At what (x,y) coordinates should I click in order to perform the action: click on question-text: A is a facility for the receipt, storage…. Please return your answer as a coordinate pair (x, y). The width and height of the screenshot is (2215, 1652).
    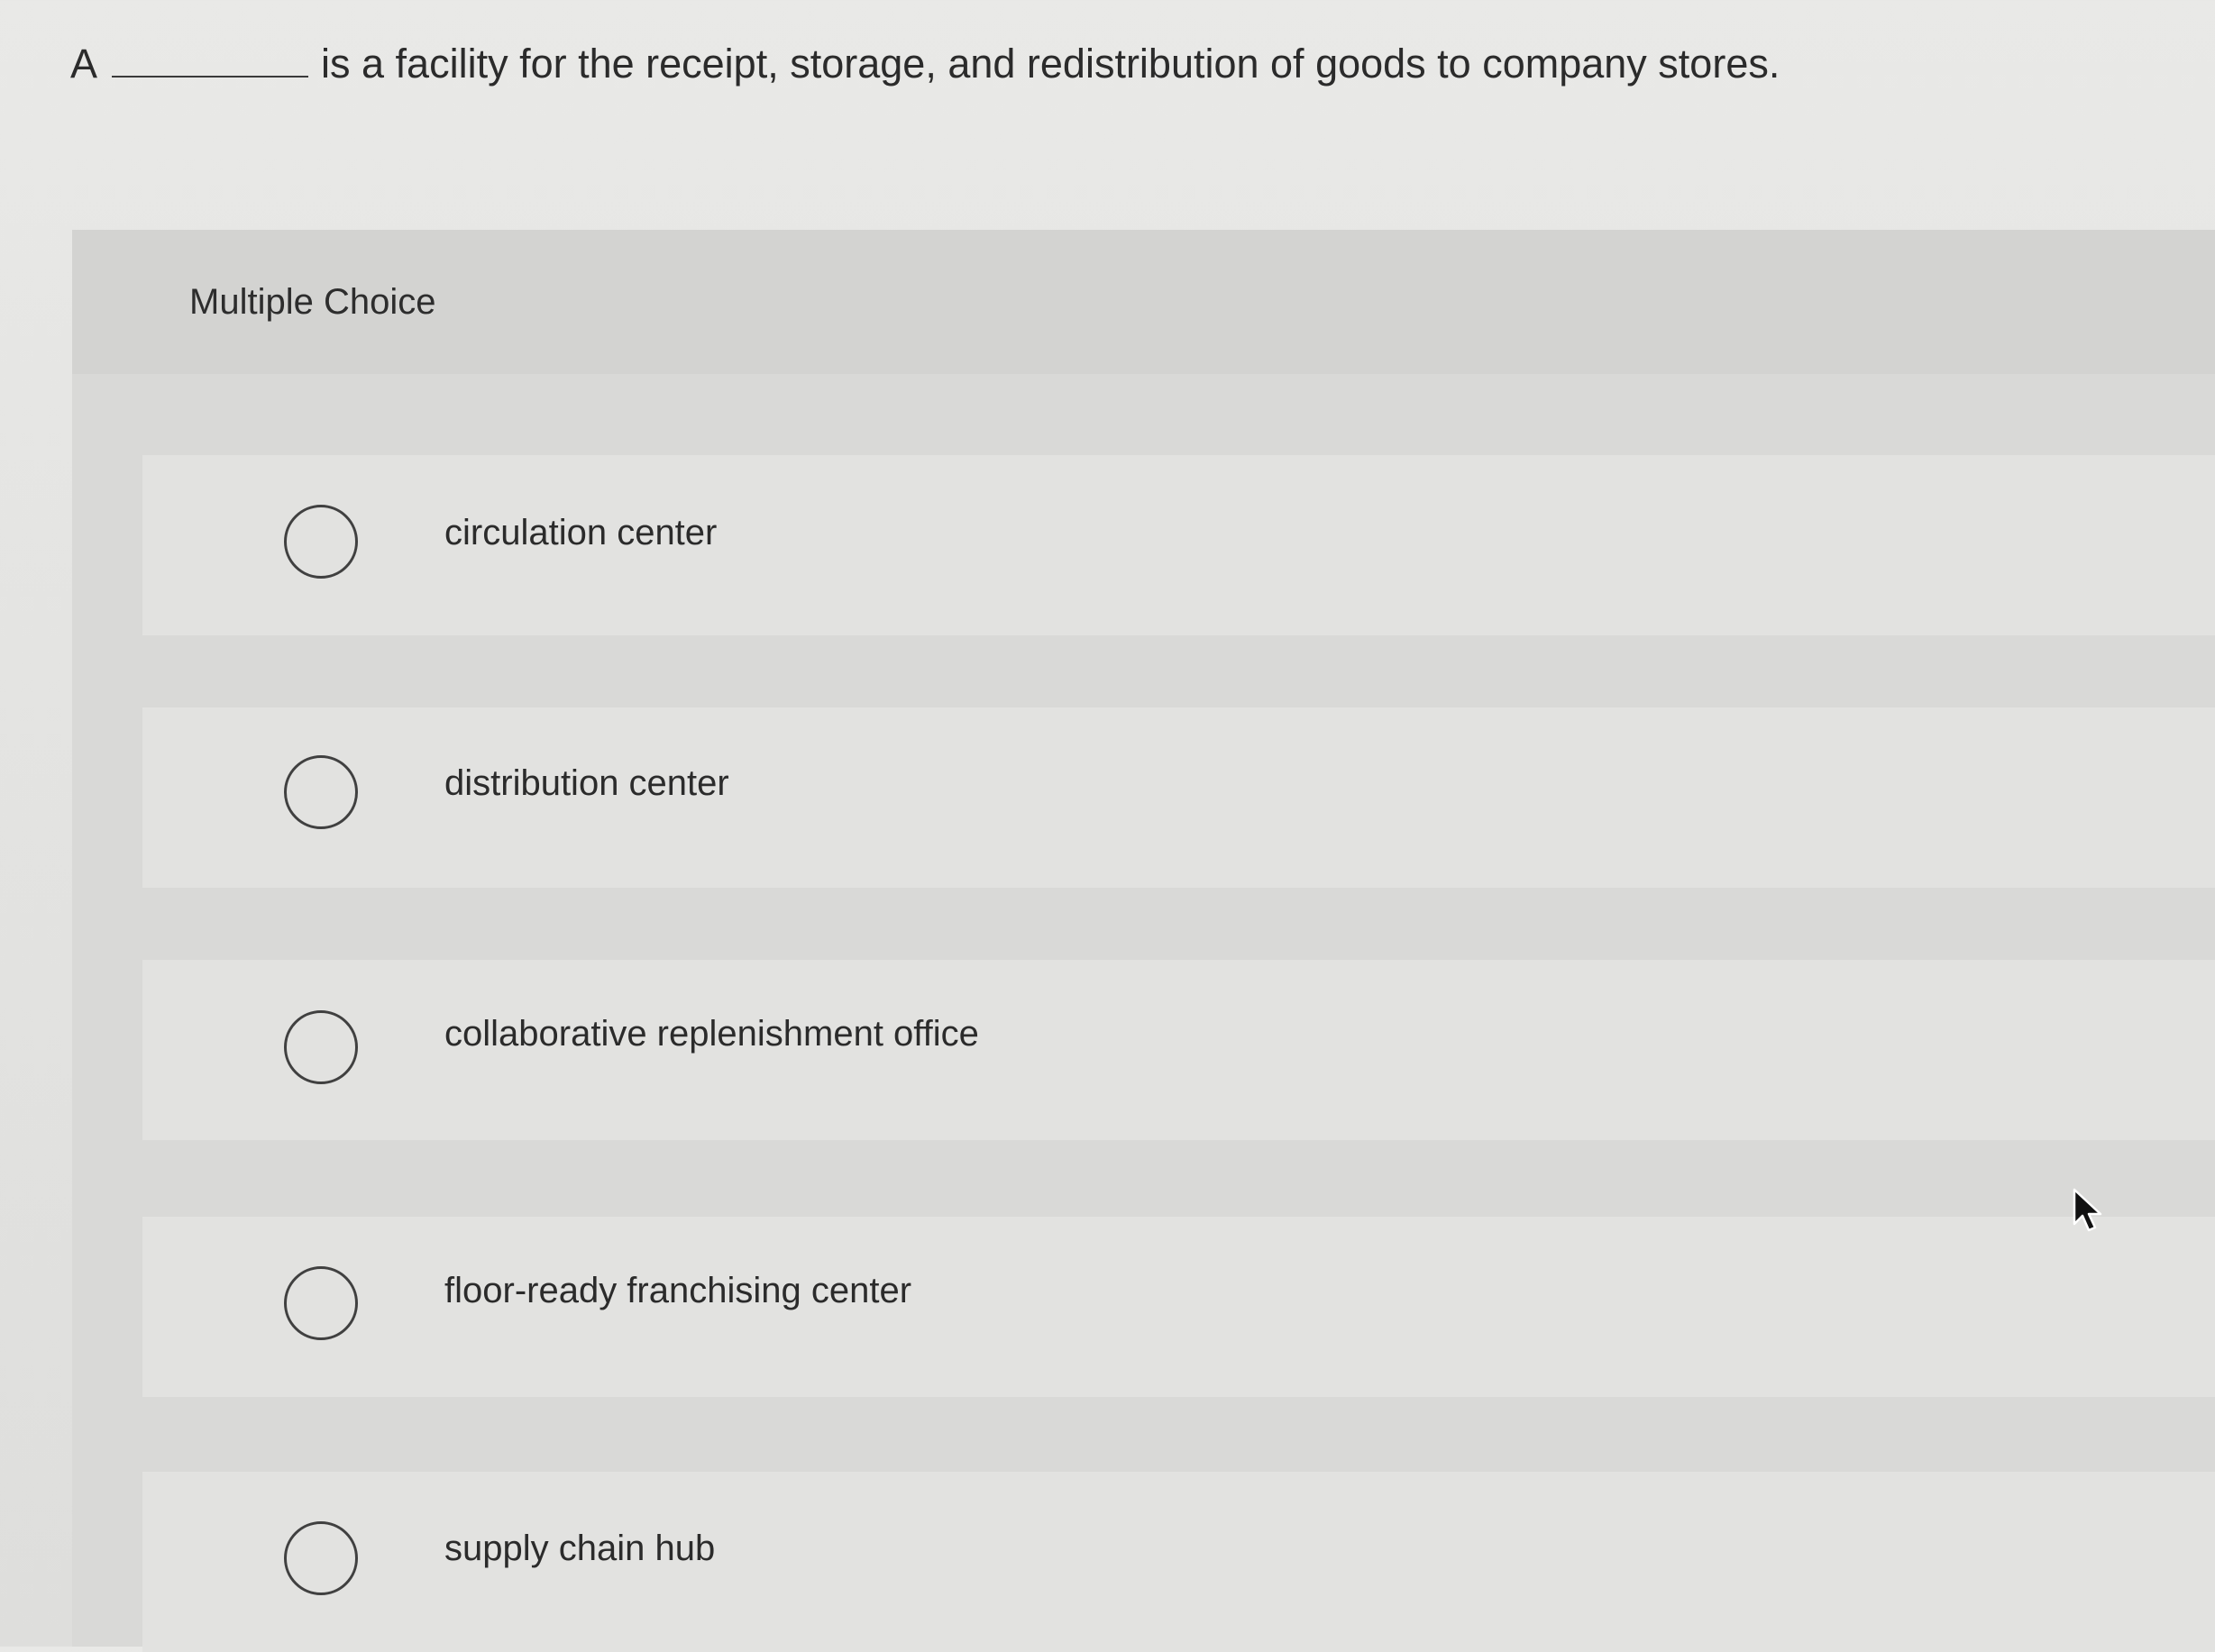
    Looking at the image, I should click on (925, 64).